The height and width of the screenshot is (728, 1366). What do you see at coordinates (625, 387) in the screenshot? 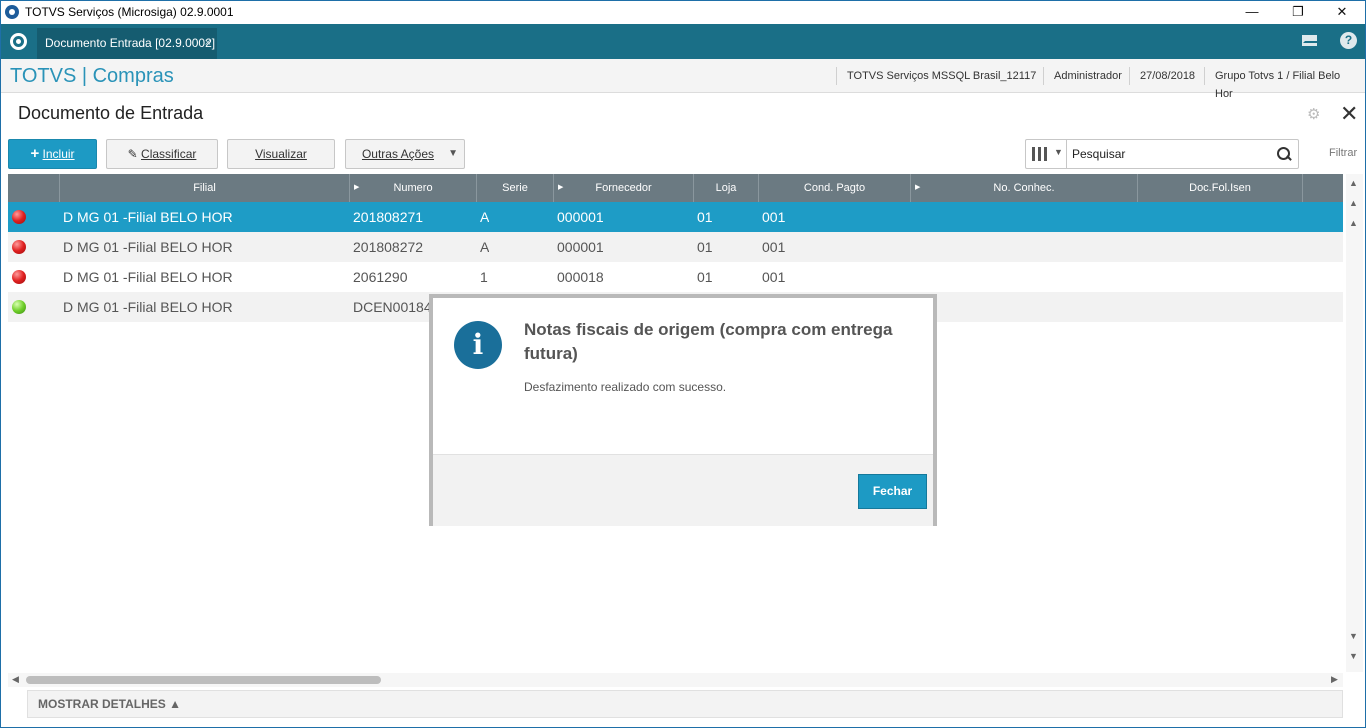
I see `dialog-message: Desfazimento realizado com sucesso.` at bounding box center [625, 387].